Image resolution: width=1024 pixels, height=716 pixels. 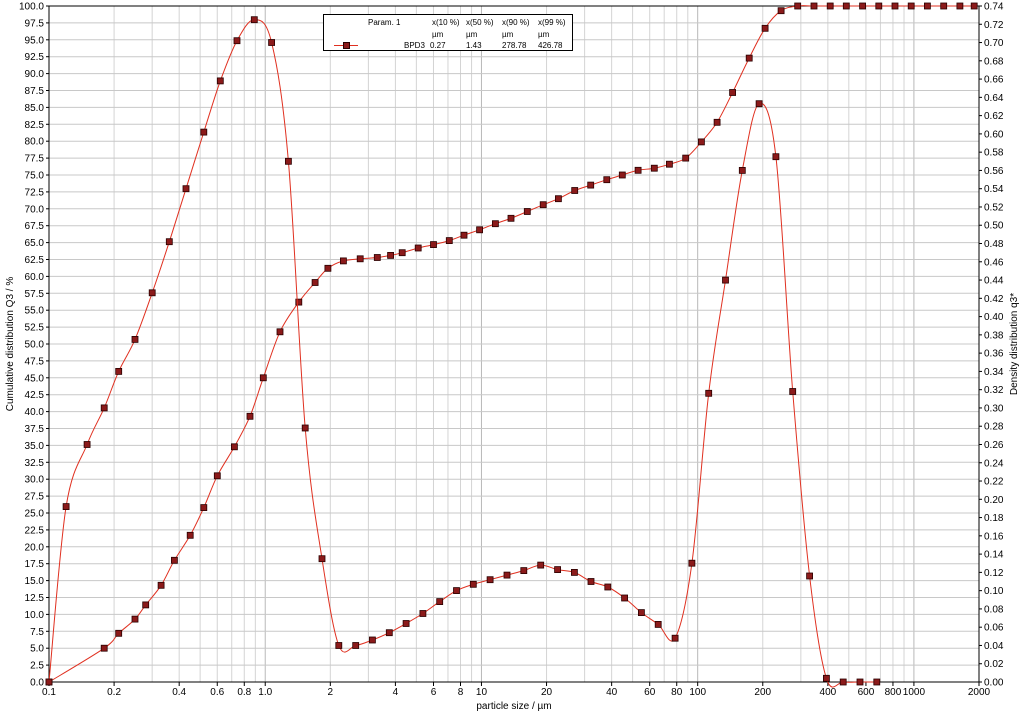 I want to click on legend-row-label: BPD3, so click(x=414, y=45).